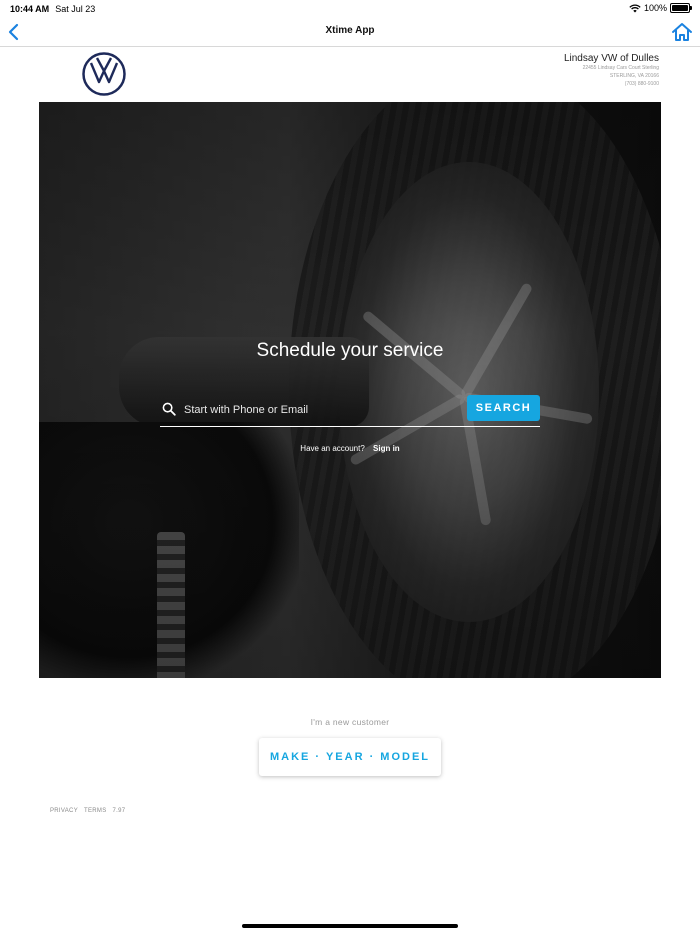  What do you see at coordinates (350, 757) in the screenshot?
I see `make-year-model-button: MAKE · YEAR · MODEL` at bounding box center [350, 757].